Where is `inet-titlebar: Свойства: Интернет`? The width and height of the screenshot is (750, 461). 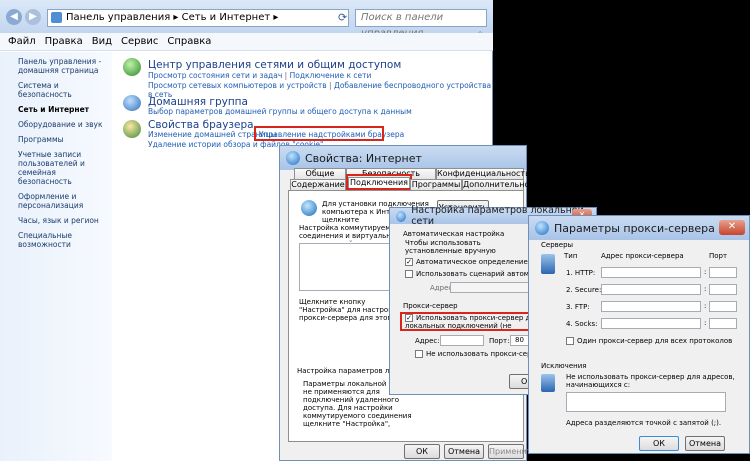 inet-titlebar: Свойства: Интернет is located at coordinates (403, 158).